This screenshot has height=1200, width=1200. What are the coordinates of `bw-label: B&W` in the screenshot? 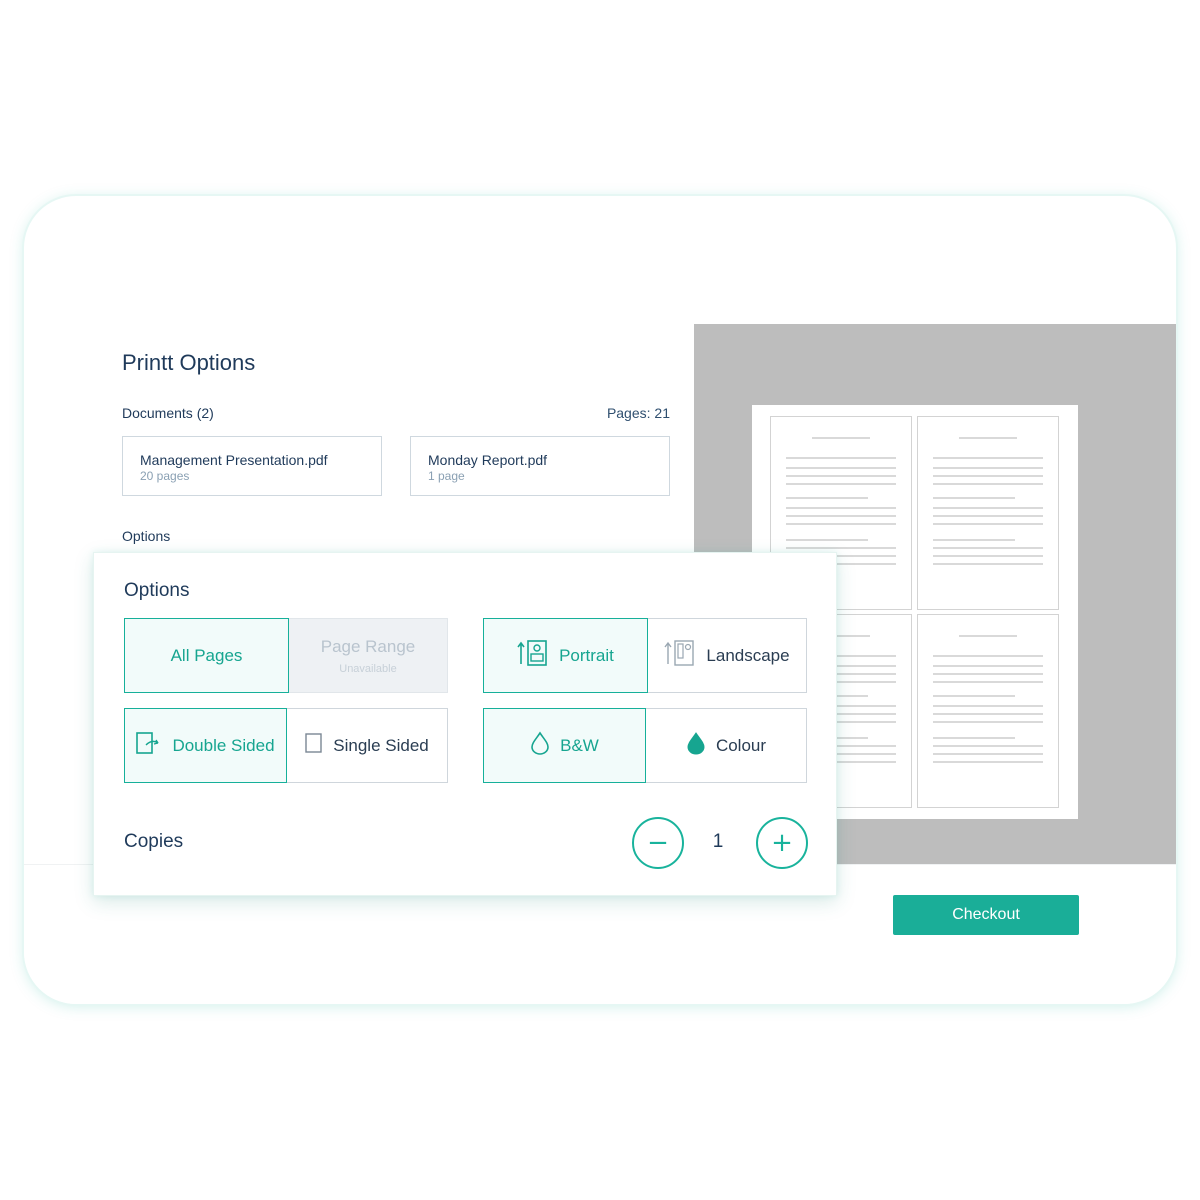 It's located at (579, 745).